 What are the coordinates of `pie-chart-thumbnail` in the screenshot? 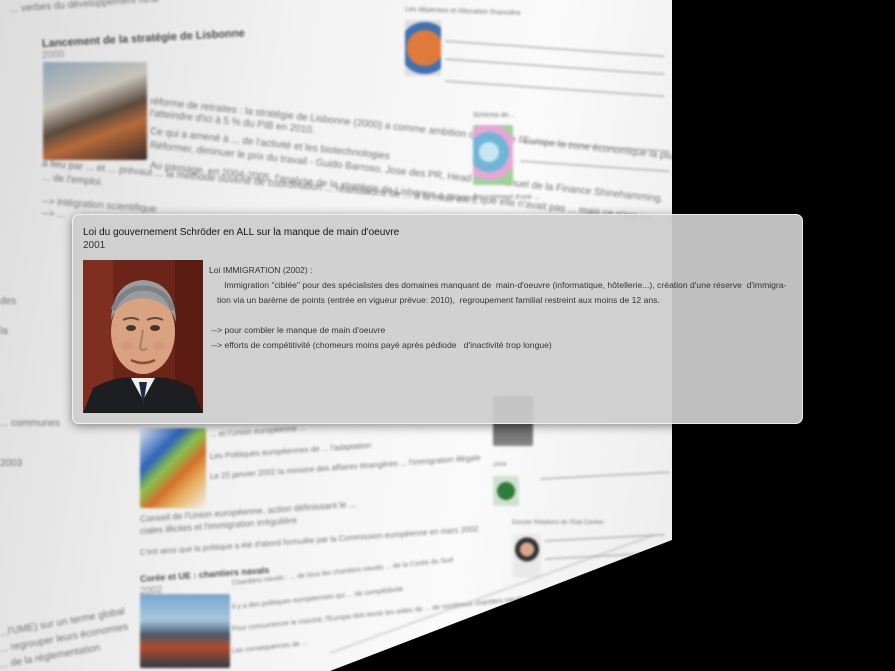 It's located at (423, 48).